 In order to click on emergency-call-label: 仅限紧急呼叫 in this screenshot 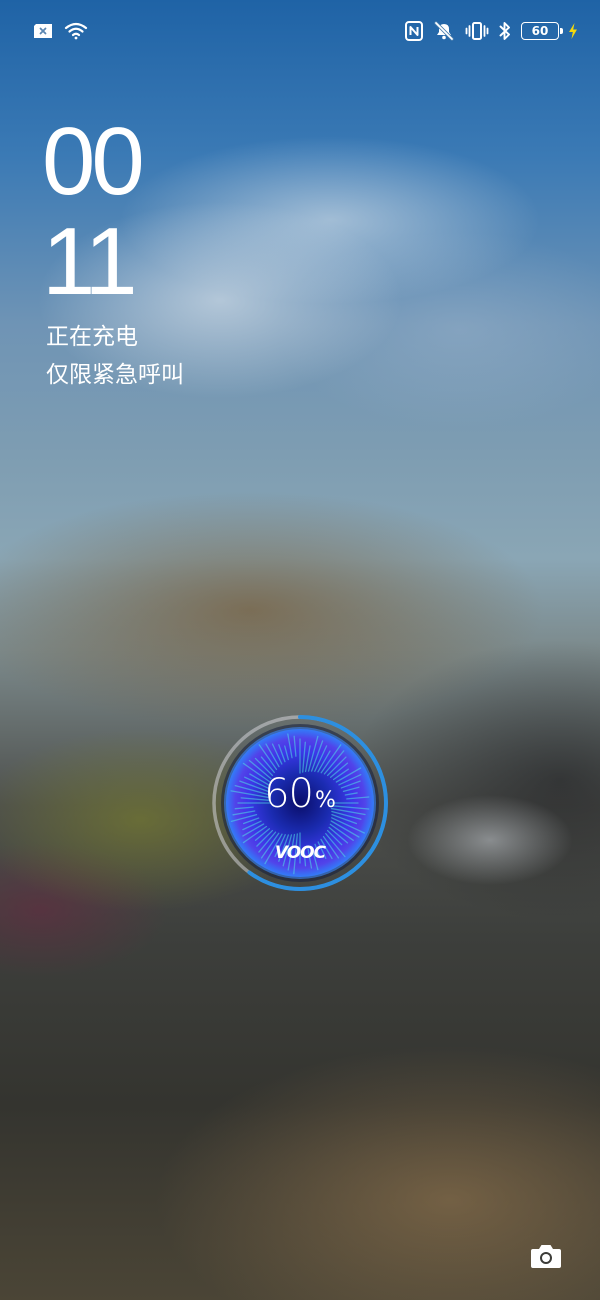, I will do `click(115, 375)`.